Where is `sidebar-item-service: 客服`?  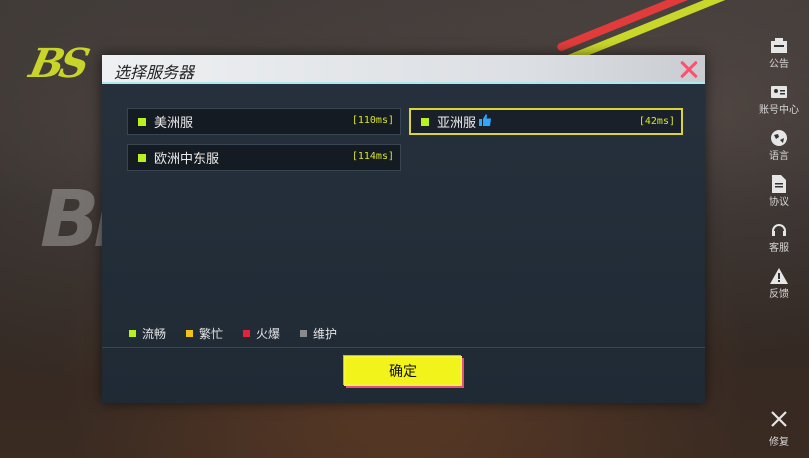 sidebar-item-service: 客服 is located at coordinates (779, 237).